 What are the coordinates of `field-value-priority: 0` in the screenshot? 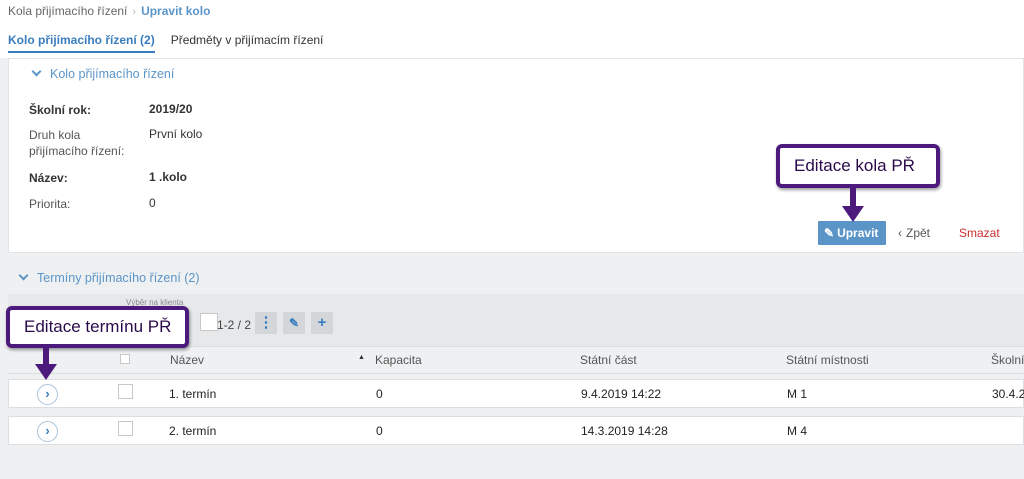 It's located at (152, 203).